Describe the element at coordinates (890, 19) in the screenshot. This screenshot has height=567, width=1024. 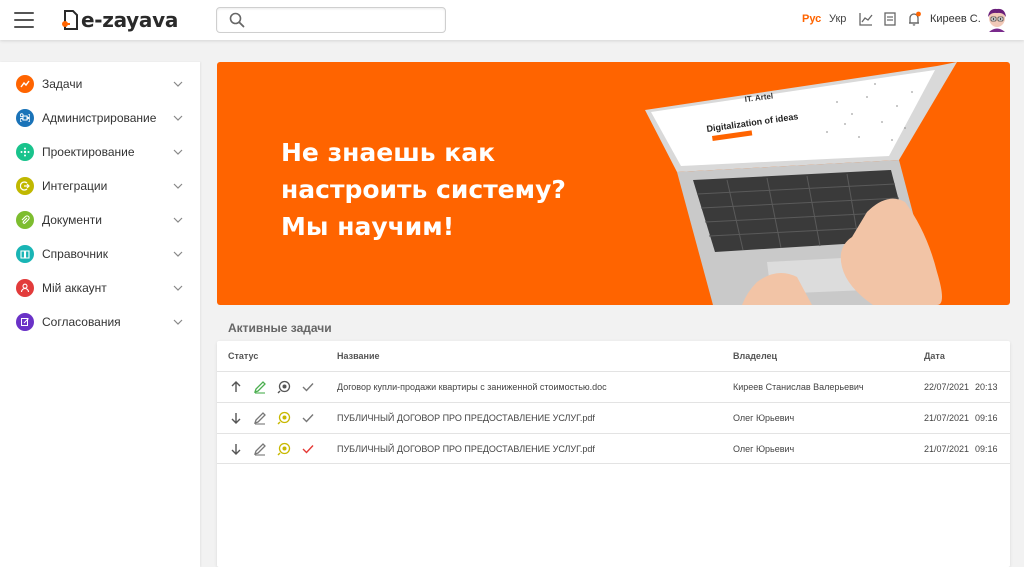
I see `document-icon` at that location.